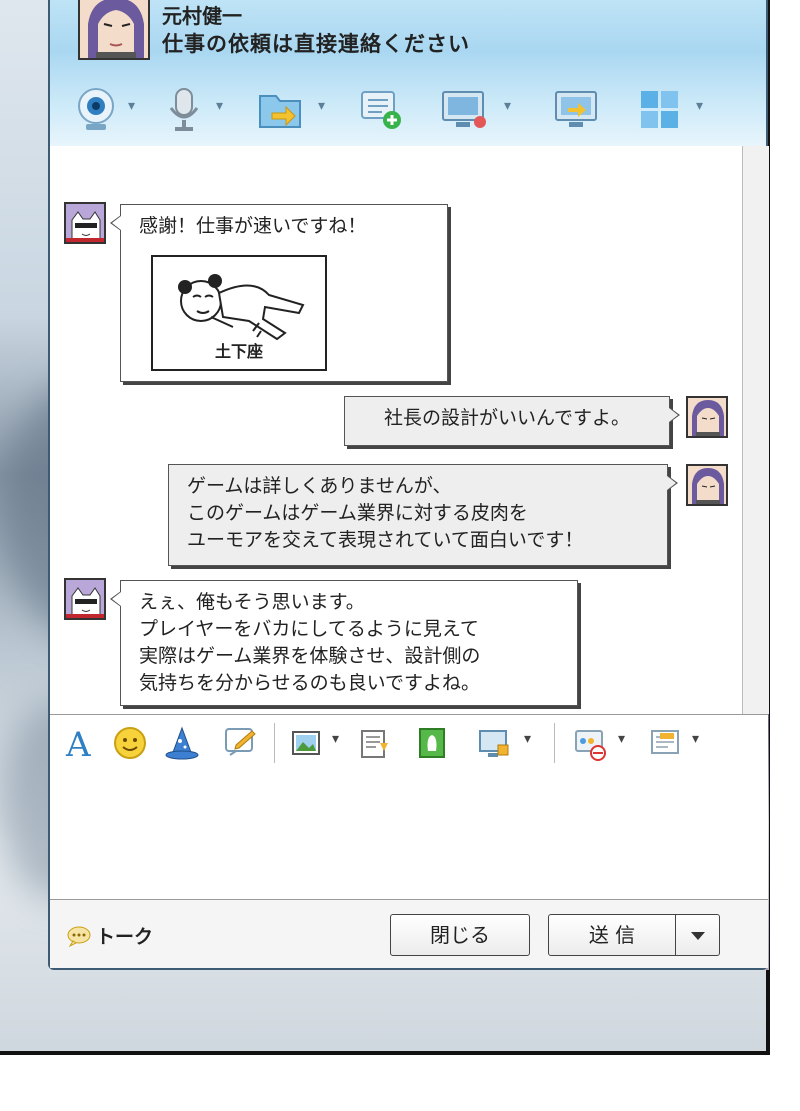 The width and height of the screenshot is (800, 1111). Describe the element at coordinates (660, 109) in the screenshot. I see `apps-grid-icon` at that location.